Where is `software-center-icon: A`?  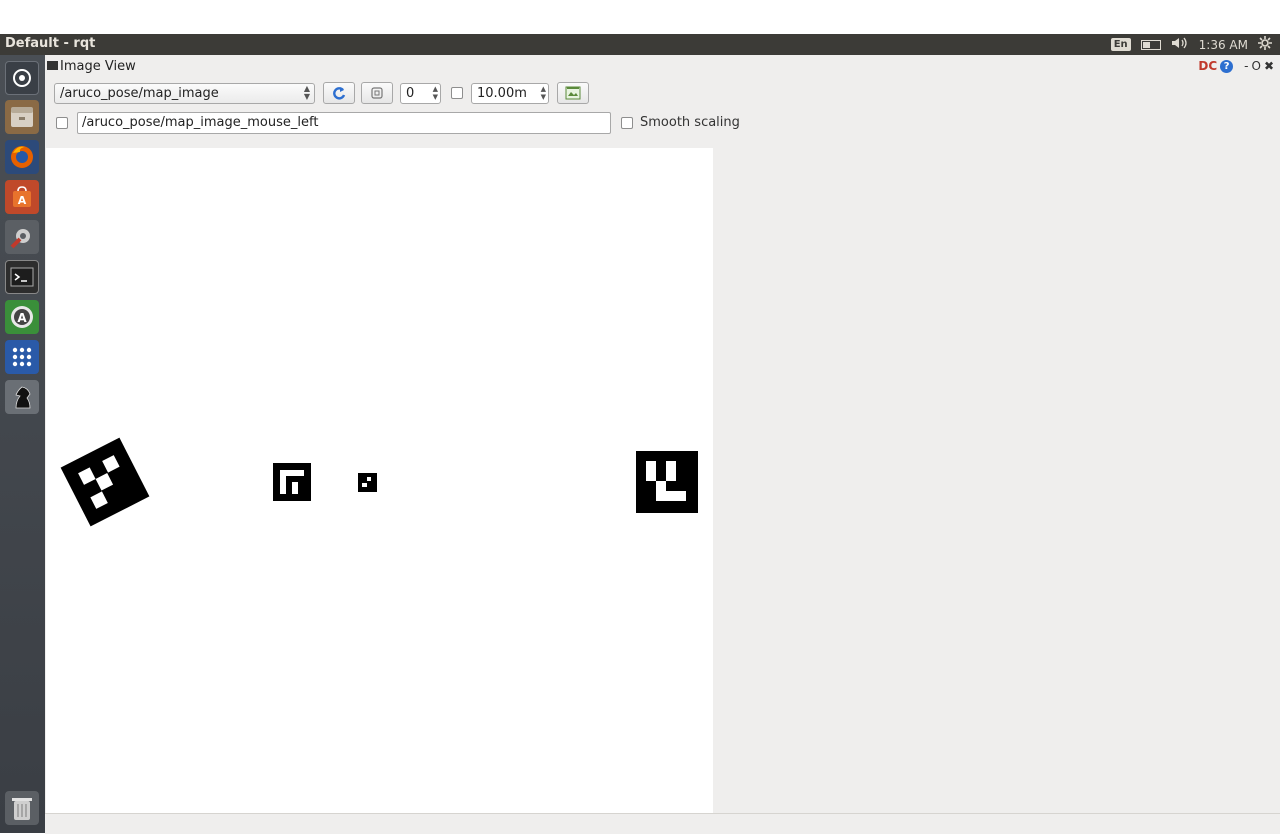
software-center-icon: A is located at coordinates (22, 197).